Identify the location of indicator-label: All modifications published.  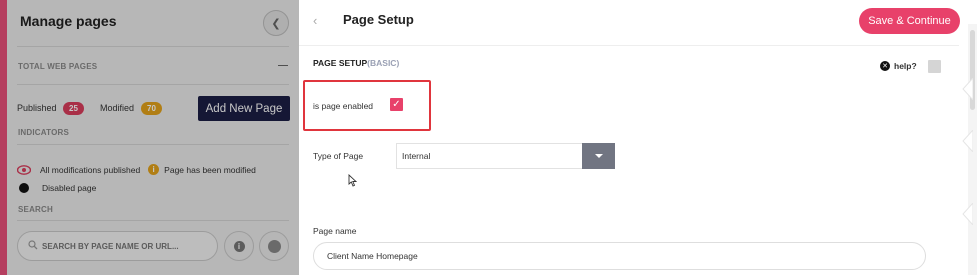
(90, 169).